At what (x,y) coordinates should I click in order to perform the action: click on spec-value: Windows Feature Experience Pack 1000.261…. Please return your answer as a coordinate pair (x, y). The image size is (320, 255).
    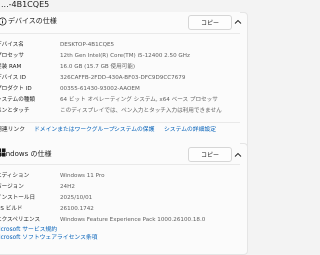
    Looking at the image, I should click on (133, 220).